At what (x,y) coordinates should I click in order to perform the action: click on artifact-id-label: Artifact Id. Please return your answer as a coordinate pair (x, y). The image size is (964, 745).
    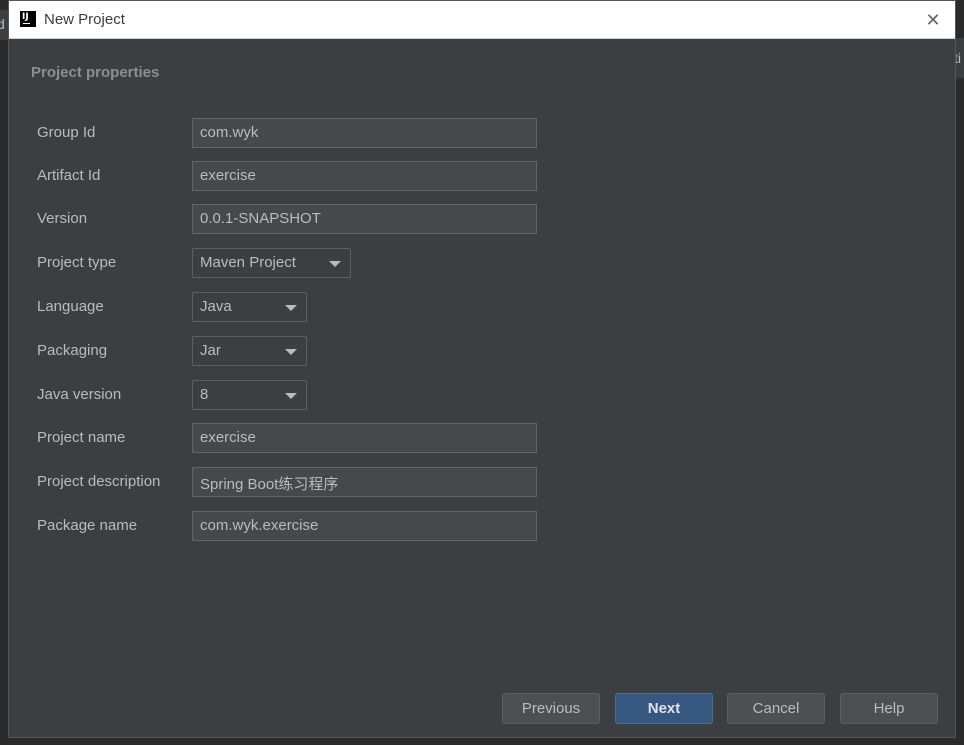
    Looking at the image, I should click on (69, 175).